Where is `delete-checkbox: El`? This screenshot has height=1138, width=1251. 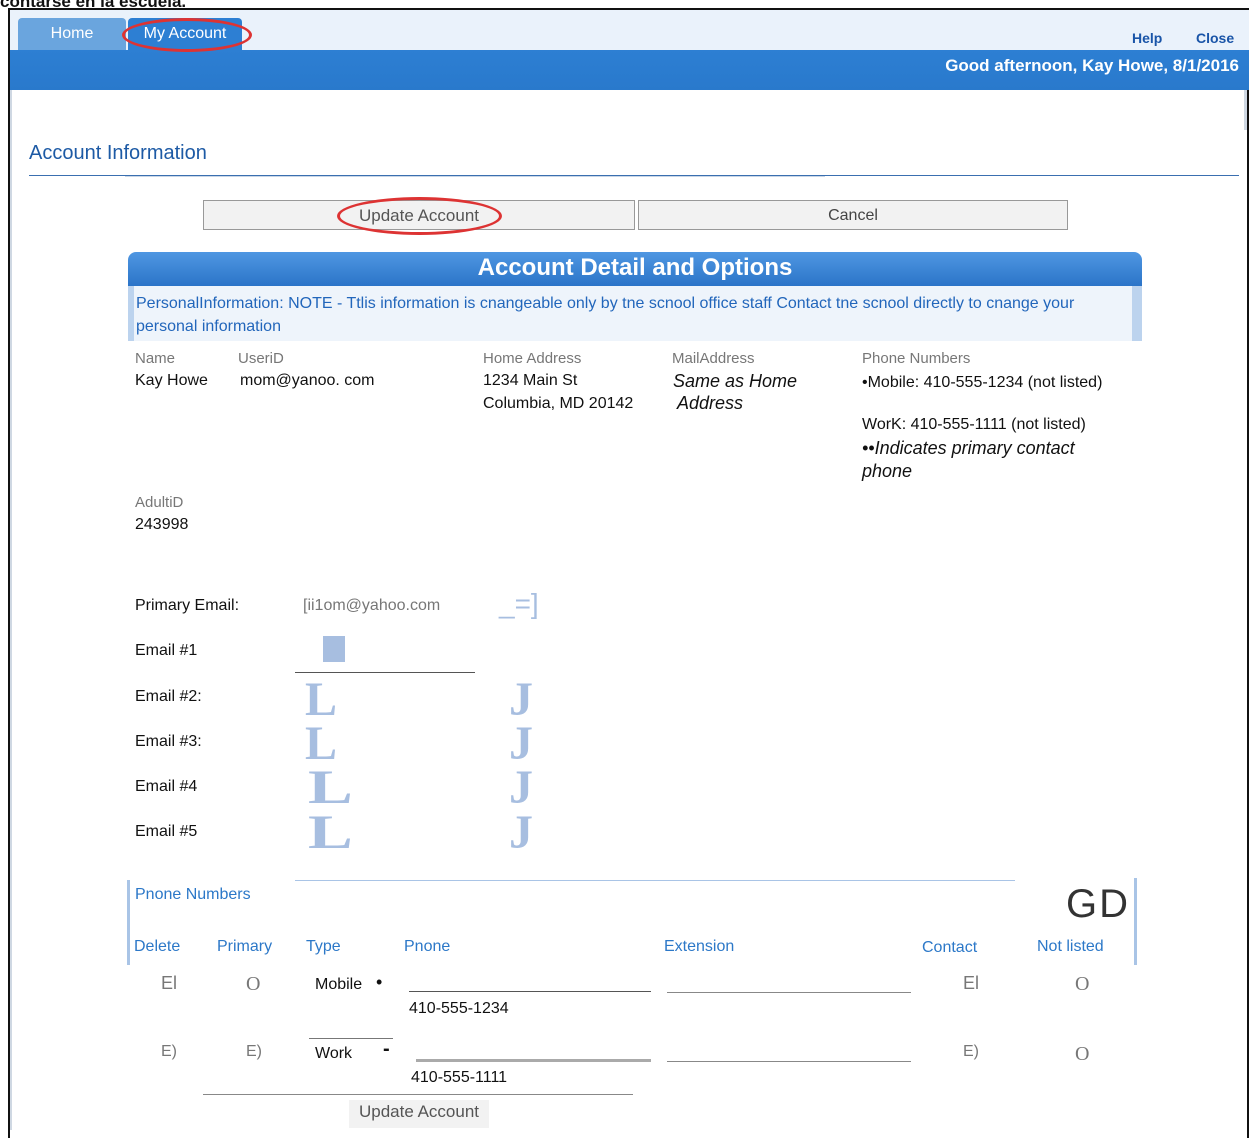
delete-checkbox: El is located at coordinates (169, 983).